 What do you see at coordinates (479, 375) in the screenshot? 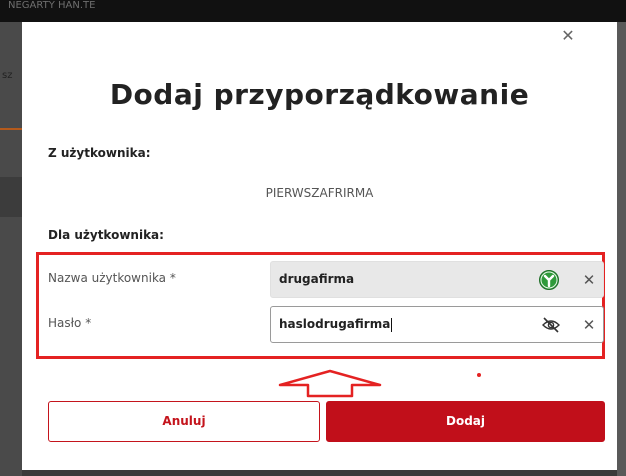
I see `marker-dot` at bounding box center [479, 375].